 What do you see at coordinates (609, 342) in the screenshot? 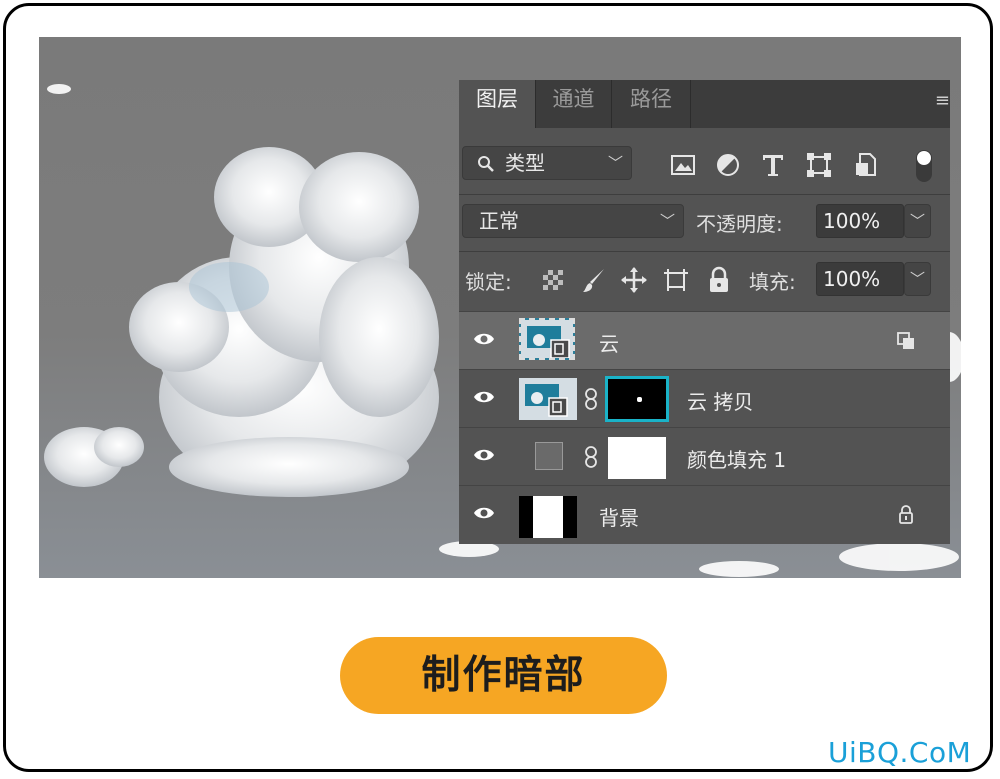
I see `layer-name: 云` at bounding box center [609, 342].